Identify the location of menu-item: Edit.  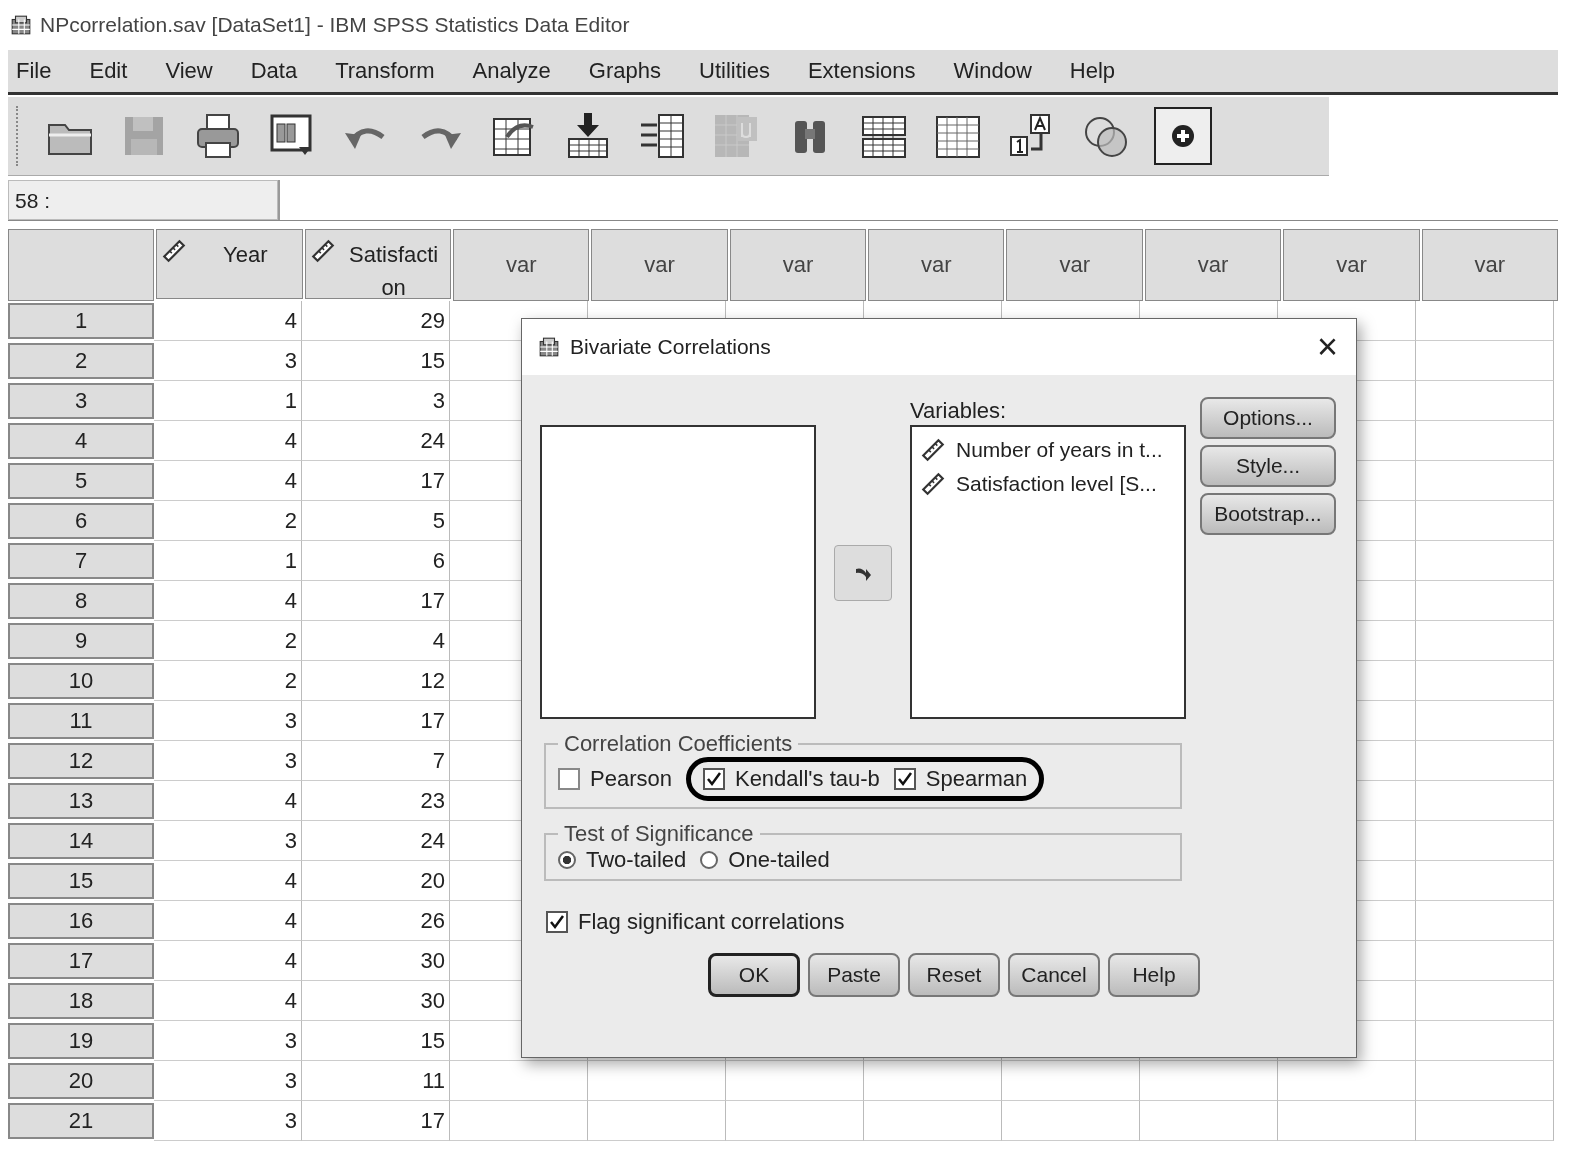
(108, 71).